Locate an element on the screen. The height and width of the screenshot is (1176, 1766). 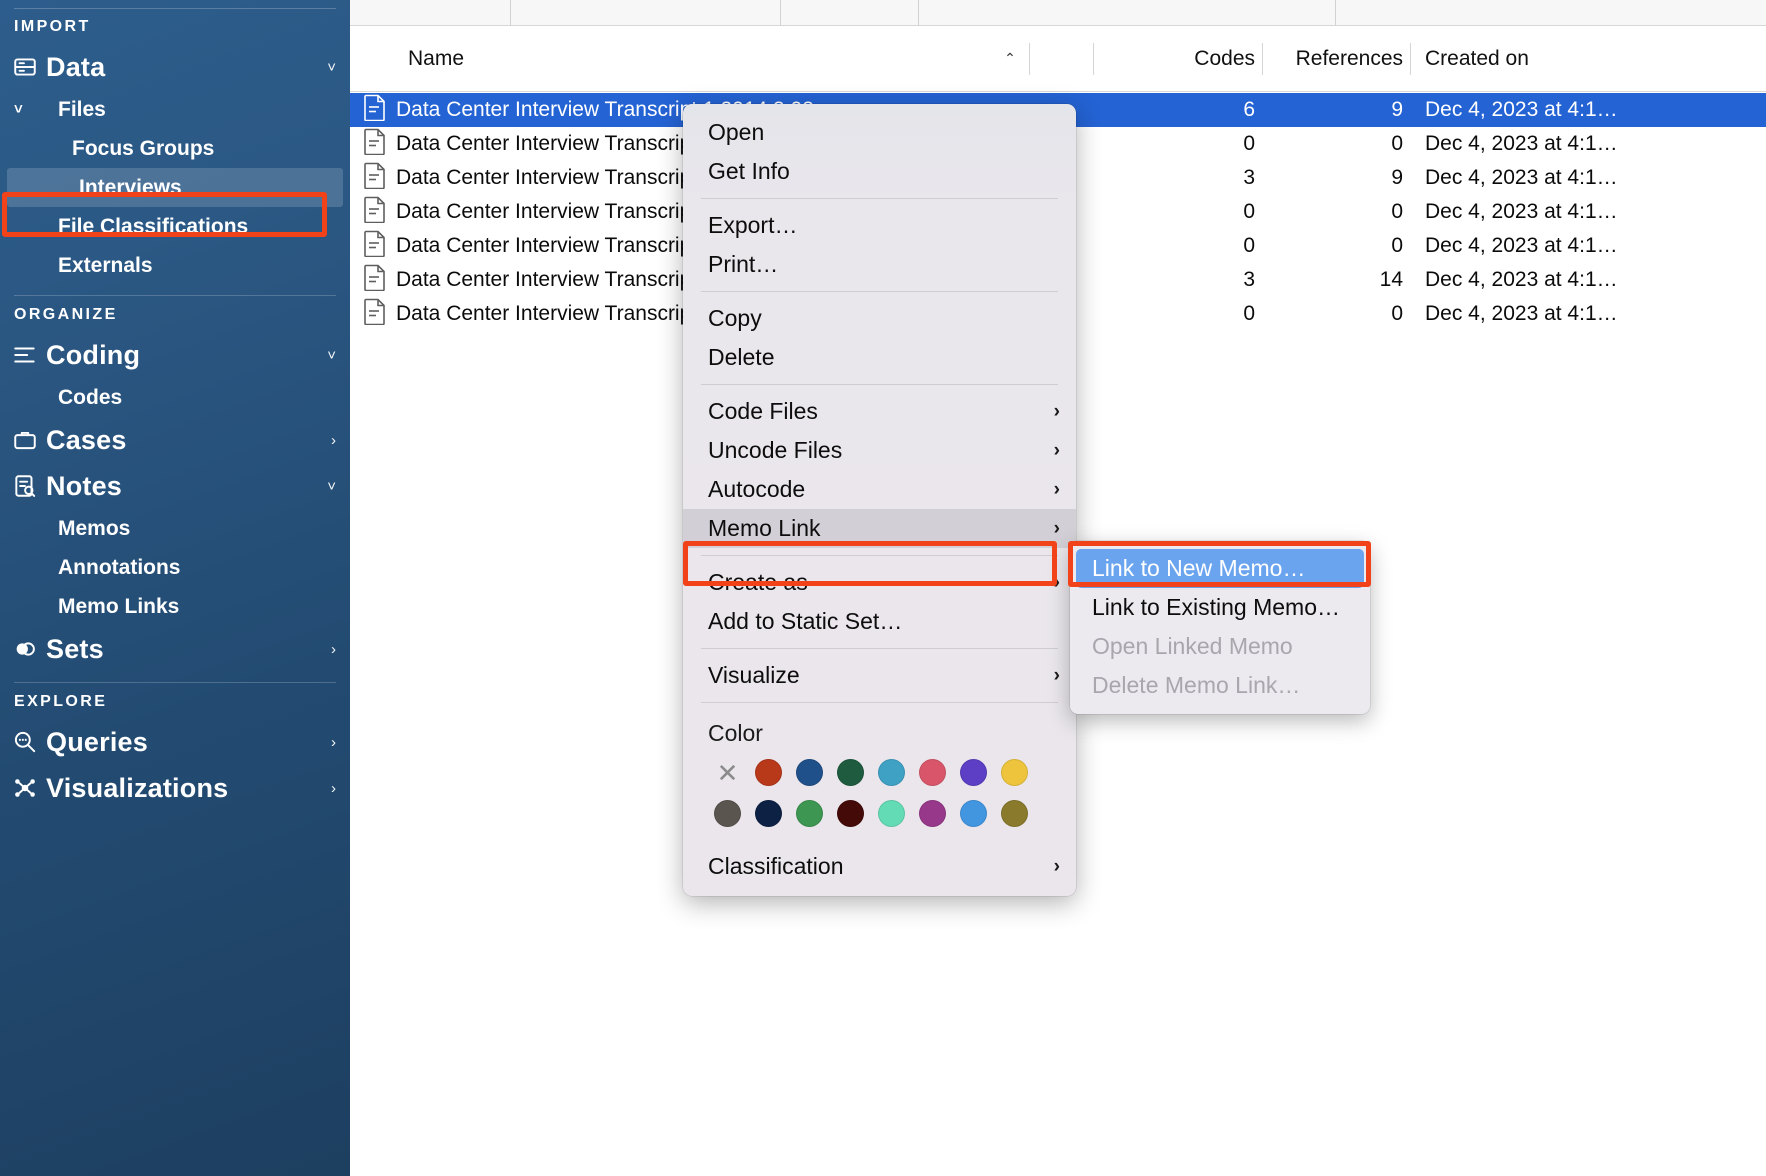
sidebar-item-interviews: Interviews is located at coordinates (175, 187).